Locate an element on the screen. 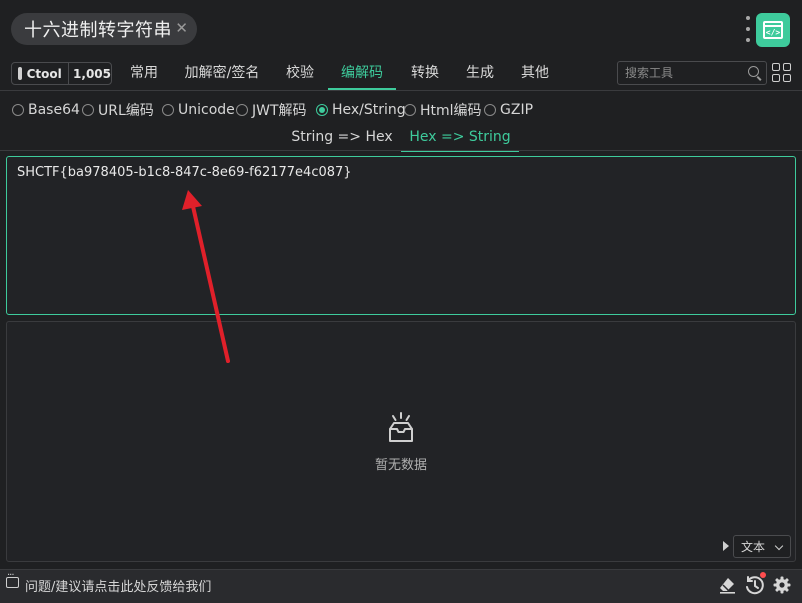 The width and height of the screenshot is (802, 603). expand-arrow-icon is located at coordinates (726, 546).